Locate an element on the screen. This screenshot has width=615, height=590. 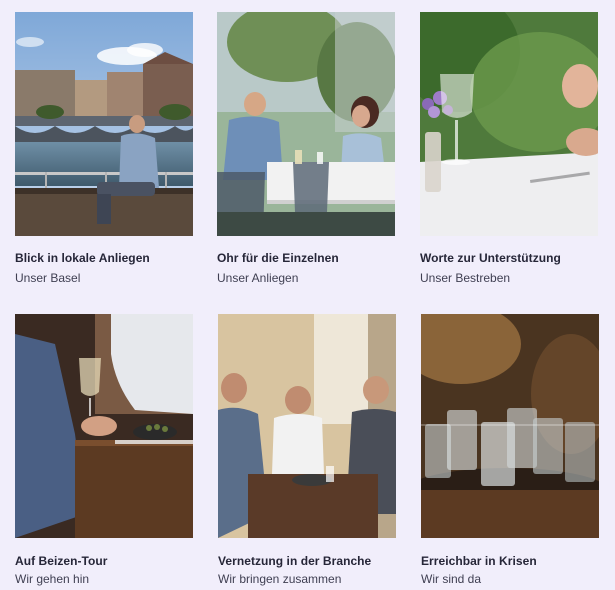
card-image-basel-riverside is located at coordinates (104, 124).